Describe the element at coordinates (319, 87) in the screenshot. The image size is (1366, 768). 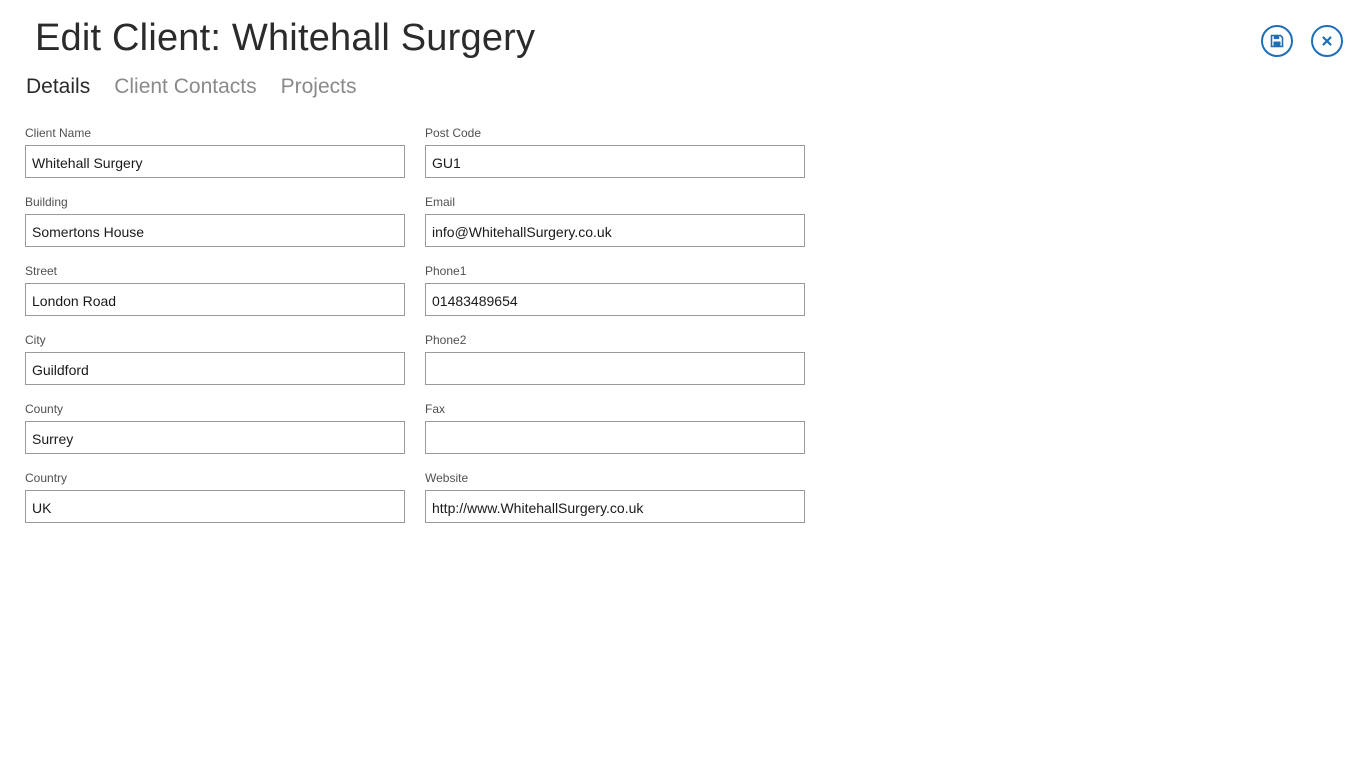
I see `tab-projects: Projects` at that location.